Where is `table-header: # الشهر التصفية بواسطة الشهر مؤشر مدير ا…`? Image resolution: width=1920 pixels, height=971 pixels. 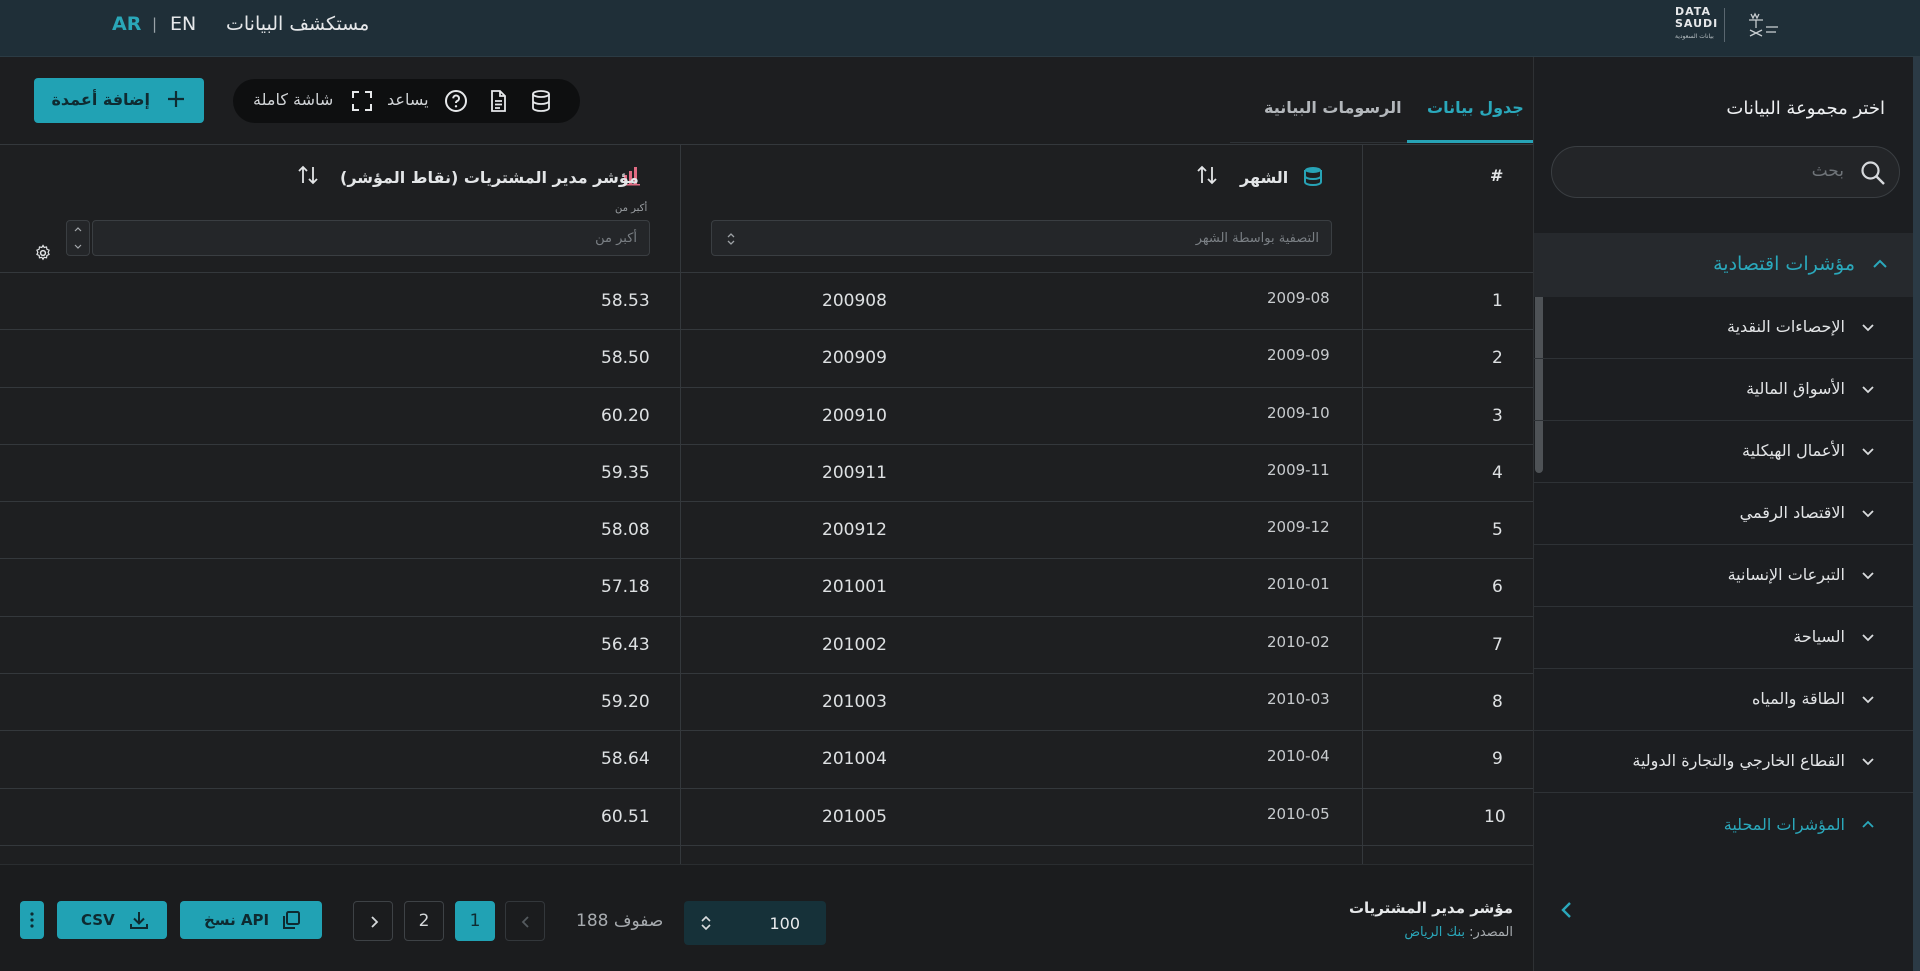 table-header: # الشهر التصفية بواسطة الشهر مؤشر مدير ا… is located at coordinates (766, 209).